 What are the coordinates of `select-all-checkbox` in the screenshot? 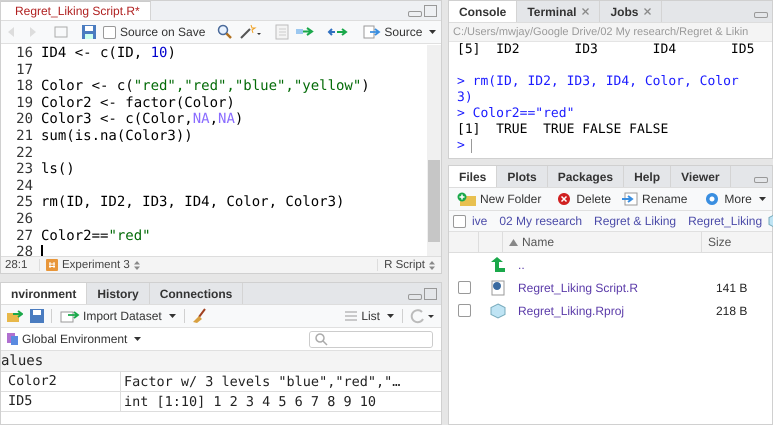 It's located at (459, 221).